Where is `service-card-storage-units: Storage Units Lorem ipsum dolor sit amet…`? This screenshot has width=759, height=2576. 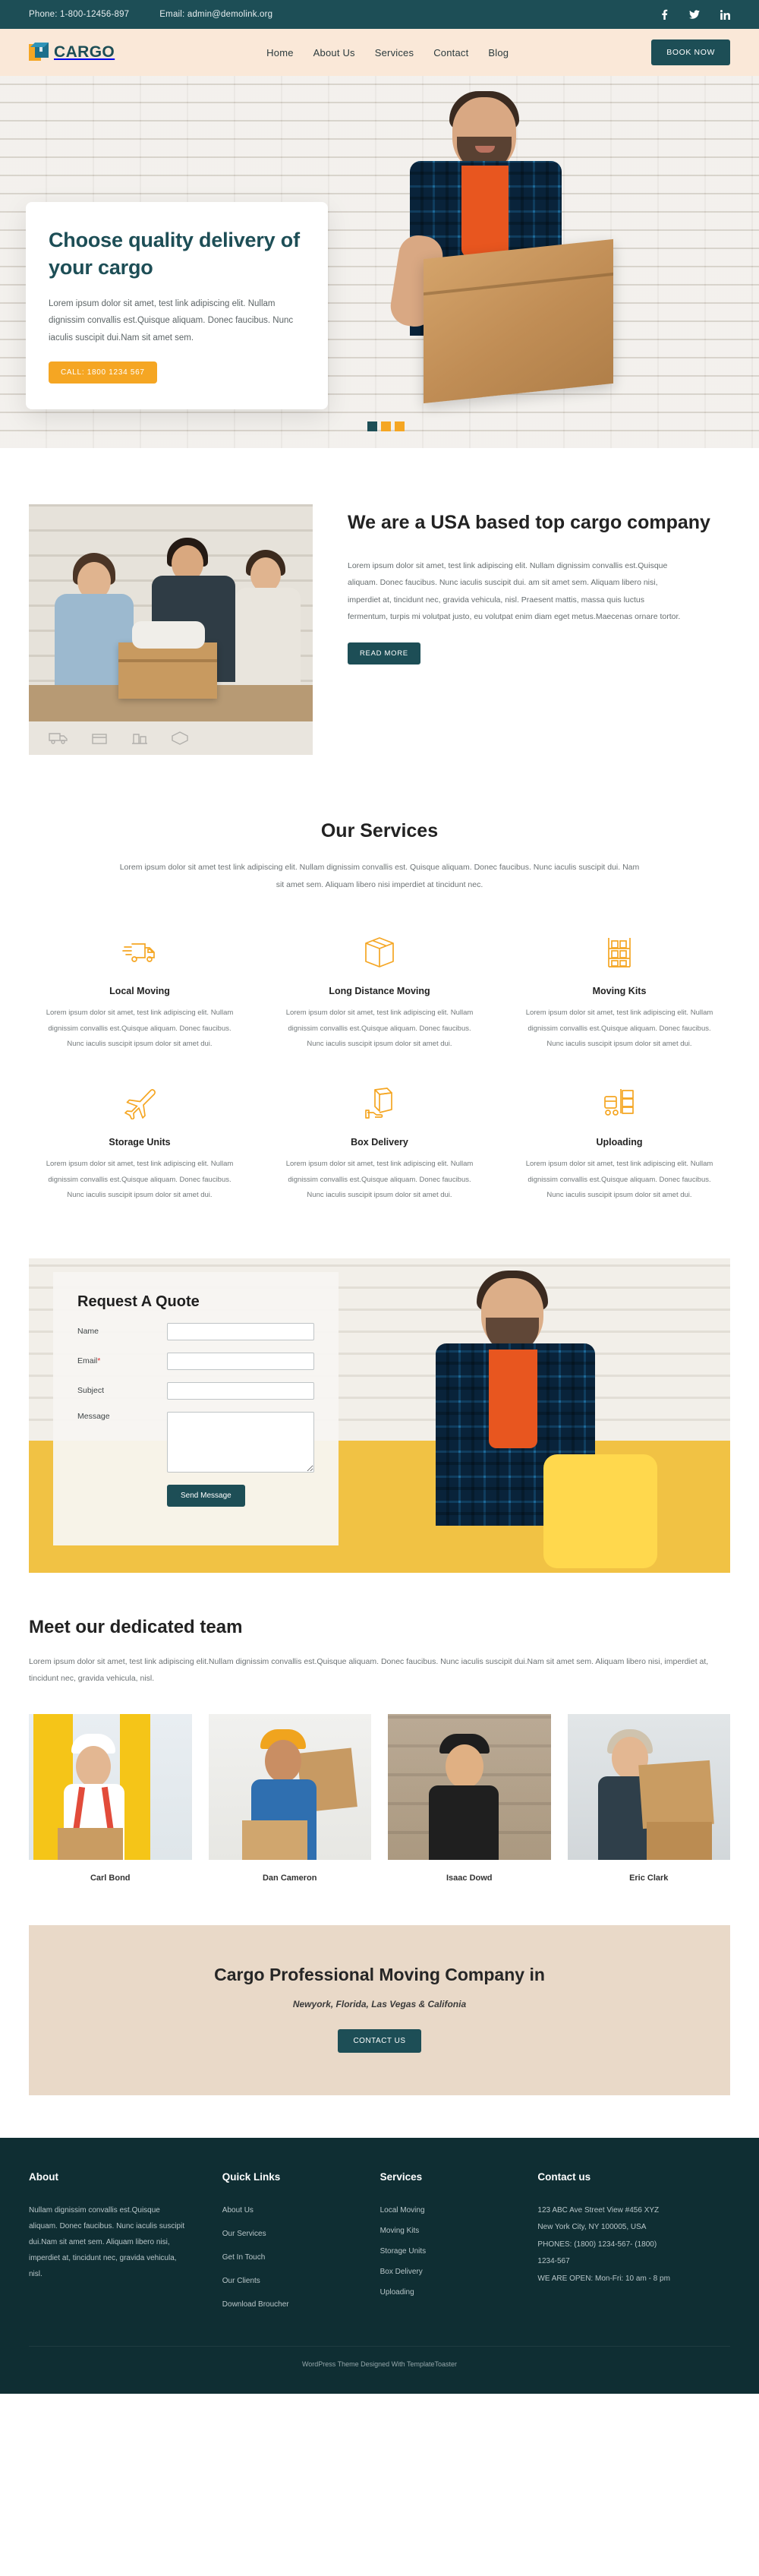 service-card-storage-units: Storage Units Lorem ipsum dolor sit amet… is located at coordinates (139, 1144).